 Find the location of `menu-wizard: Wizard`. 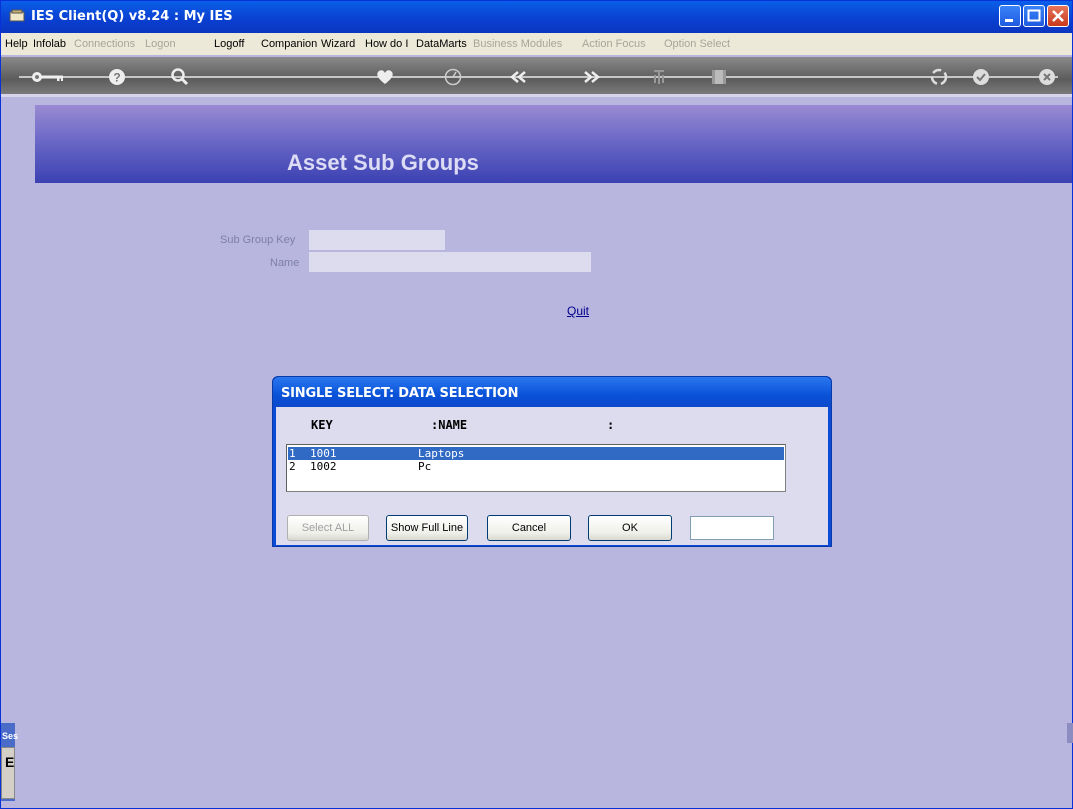

menu-wizard: Wizard is located at coordinates (338, 44).